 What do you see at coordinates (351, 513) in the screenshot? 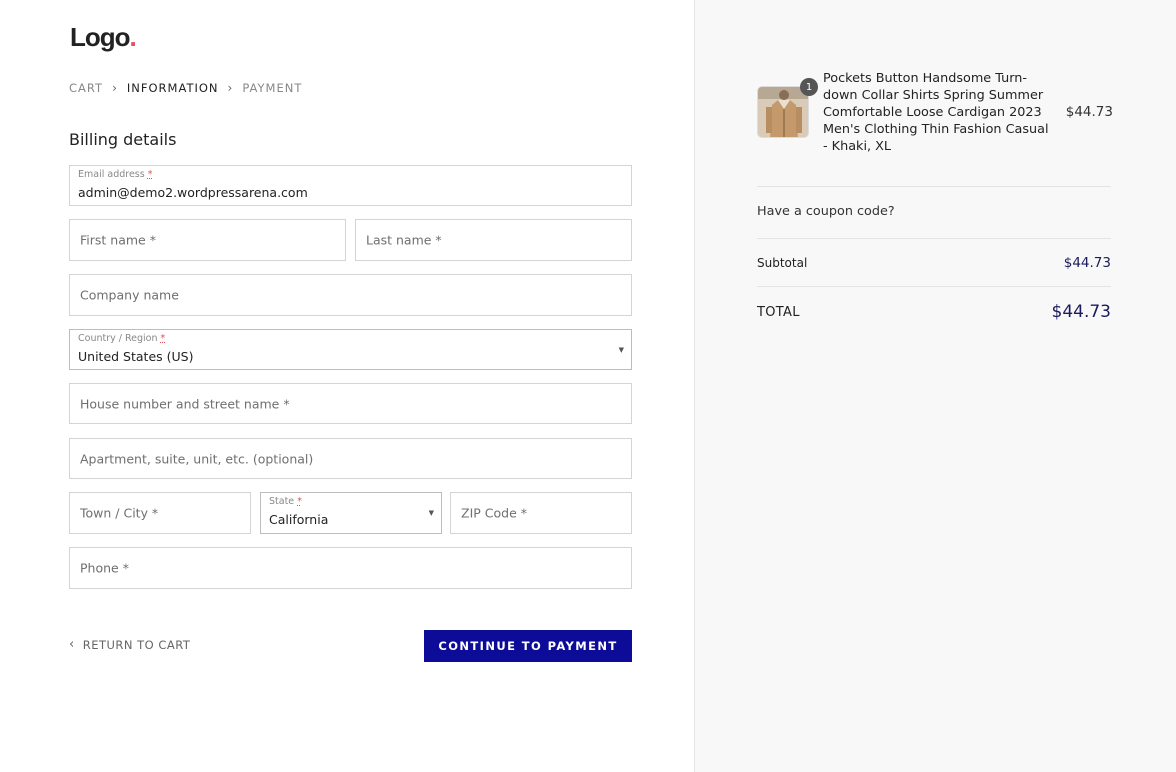
I see `state-select: State * California ▼` at bounding box center [351, 513].